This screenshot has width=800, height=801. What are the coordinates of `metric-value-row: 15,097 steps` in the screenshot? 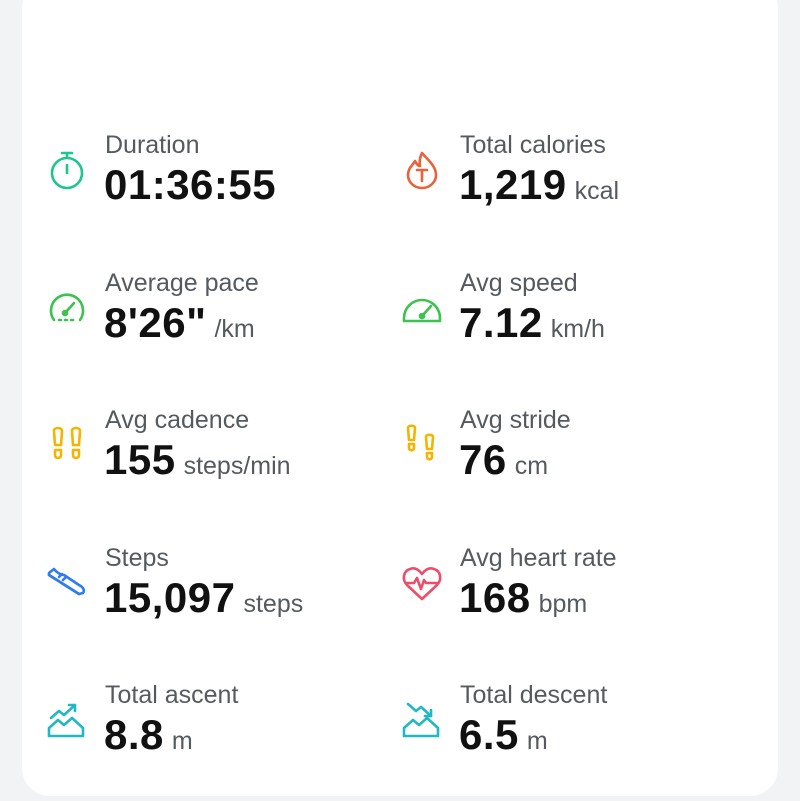 It's located at (203, 603).